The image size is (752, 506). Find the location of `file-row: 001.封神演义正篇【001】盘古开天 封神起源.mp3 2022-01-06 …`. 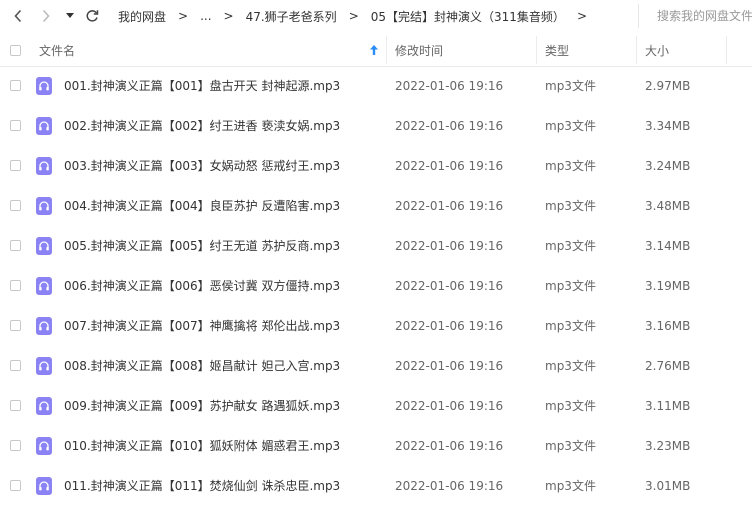

file-row: 001.封神演义正篇【001】盘古开天 封神起源.mp3 2022-01-06 … is located at coordinates (376, 86).